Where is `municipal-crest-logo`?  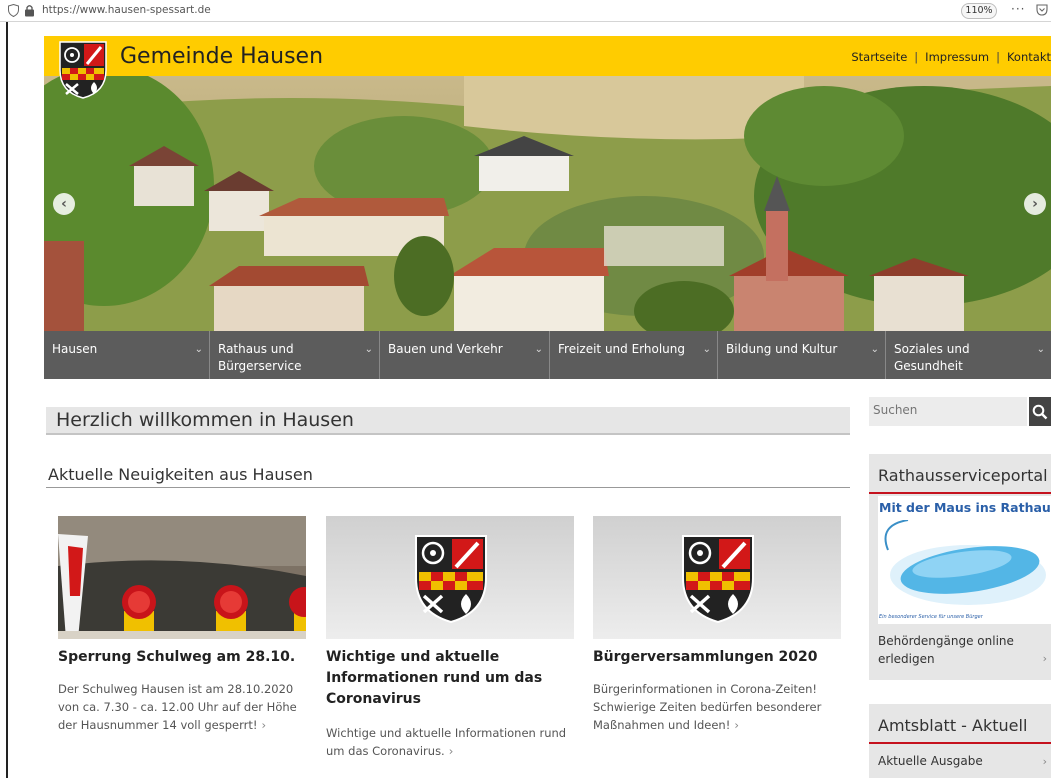 municipal-crest-logo is located at coordinates (83, 70).